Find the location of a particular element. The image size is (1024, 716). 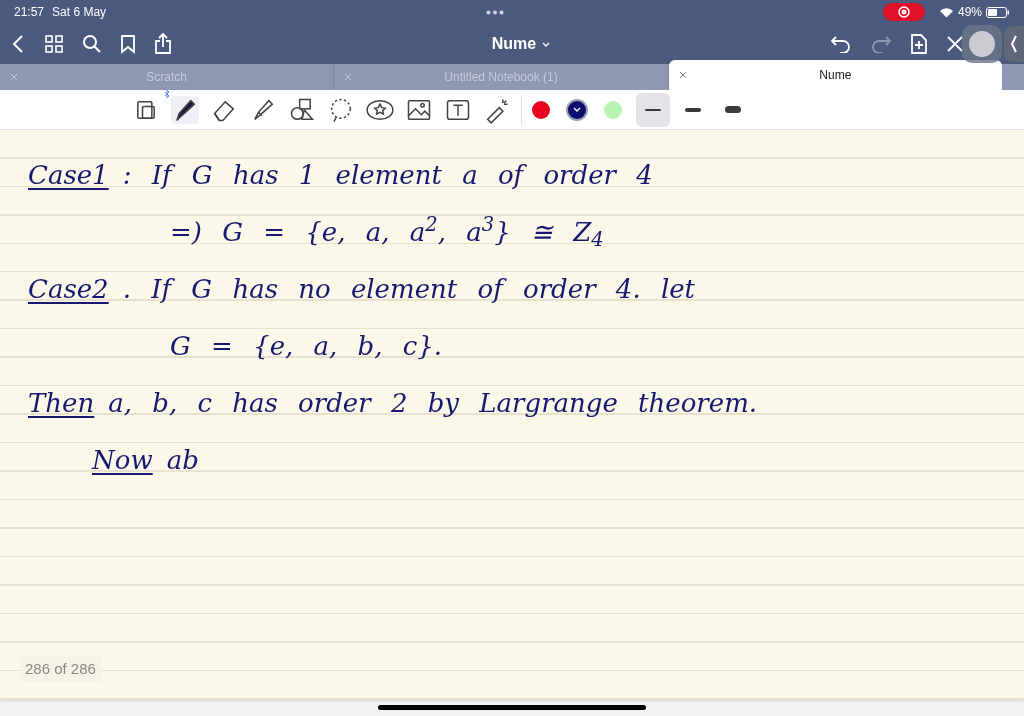

side-pull-tab is located at coordinates (1014, 44).